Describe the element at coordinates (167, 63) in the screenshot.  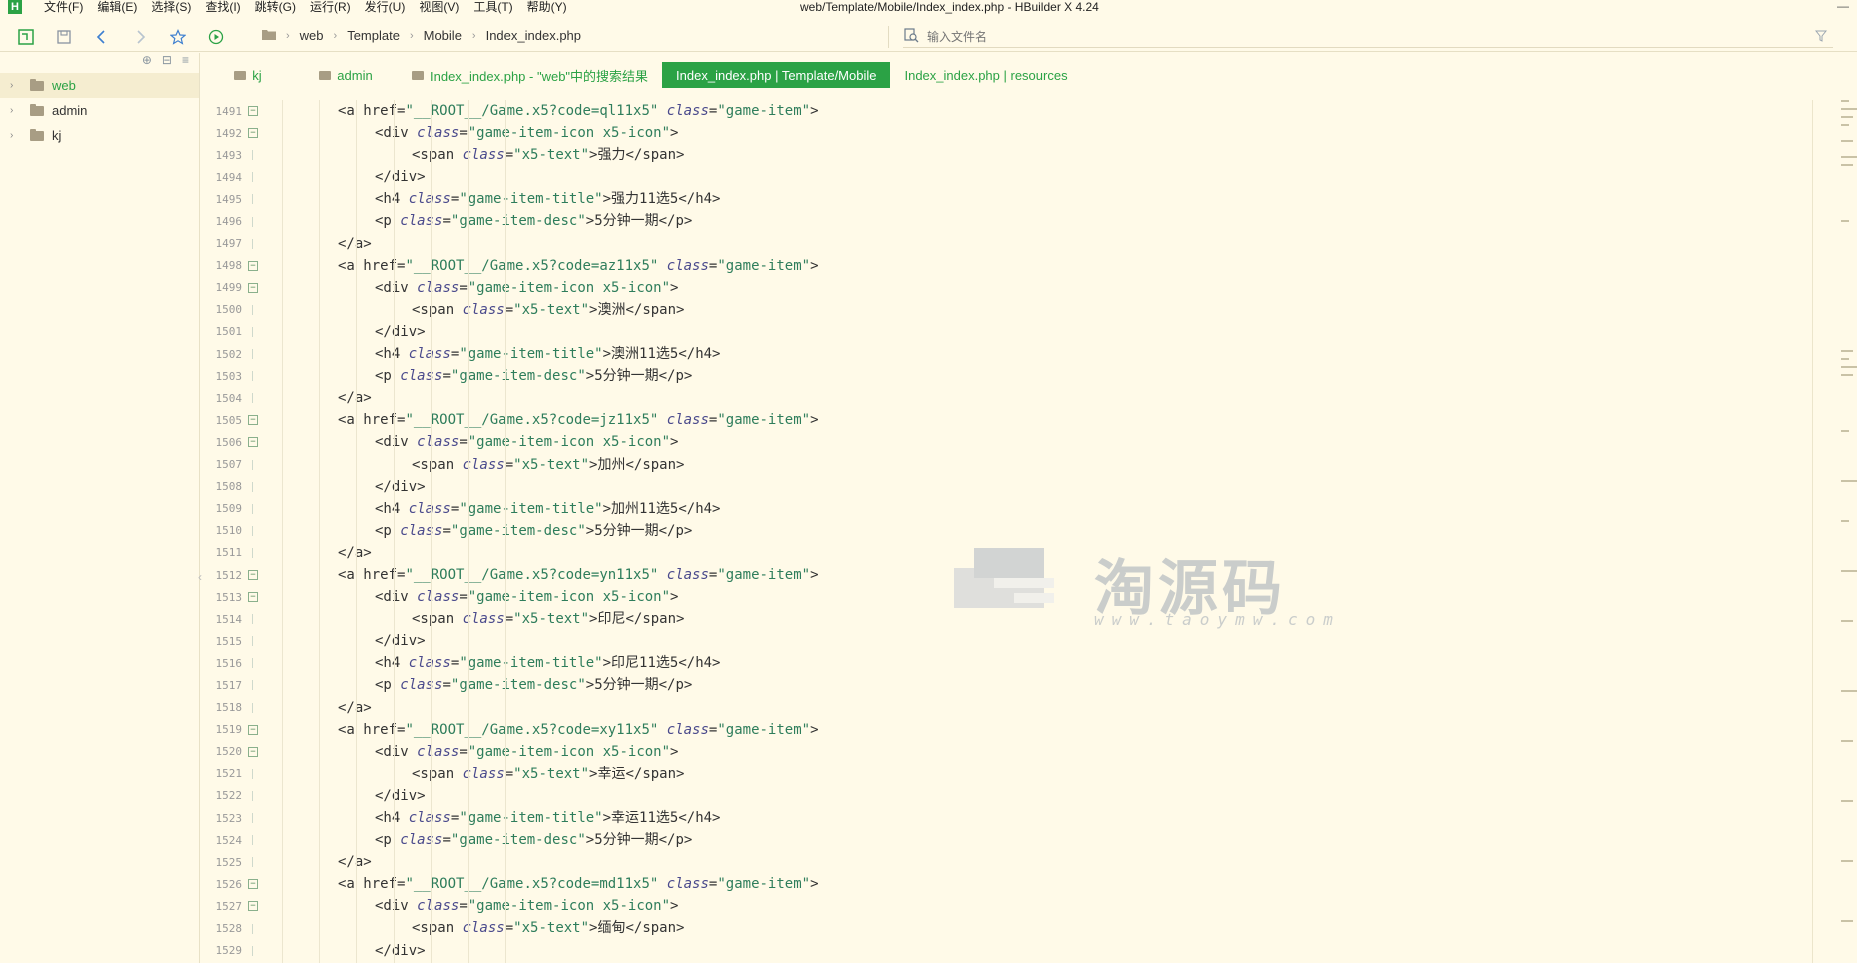
I see `collapse-all-icon: ⊟` at that location.